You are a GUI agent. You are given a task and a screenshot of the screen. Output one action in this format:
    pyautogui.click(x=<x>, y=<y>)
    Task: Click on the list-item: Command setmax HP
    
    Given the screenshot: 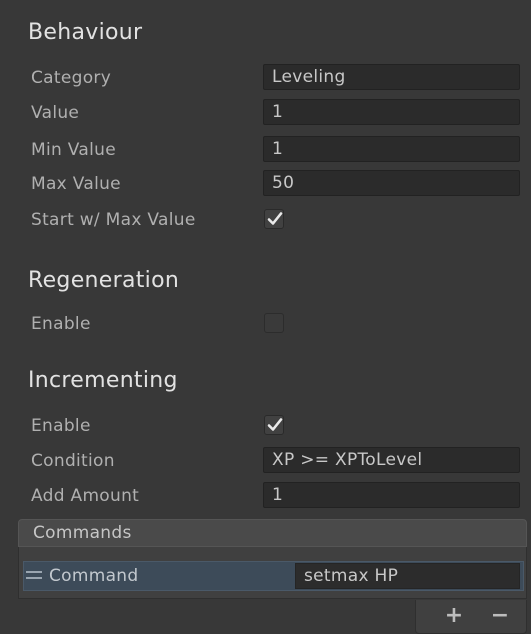 What is the action you would take?
    pyautogui.click(x=273, y=576)
    